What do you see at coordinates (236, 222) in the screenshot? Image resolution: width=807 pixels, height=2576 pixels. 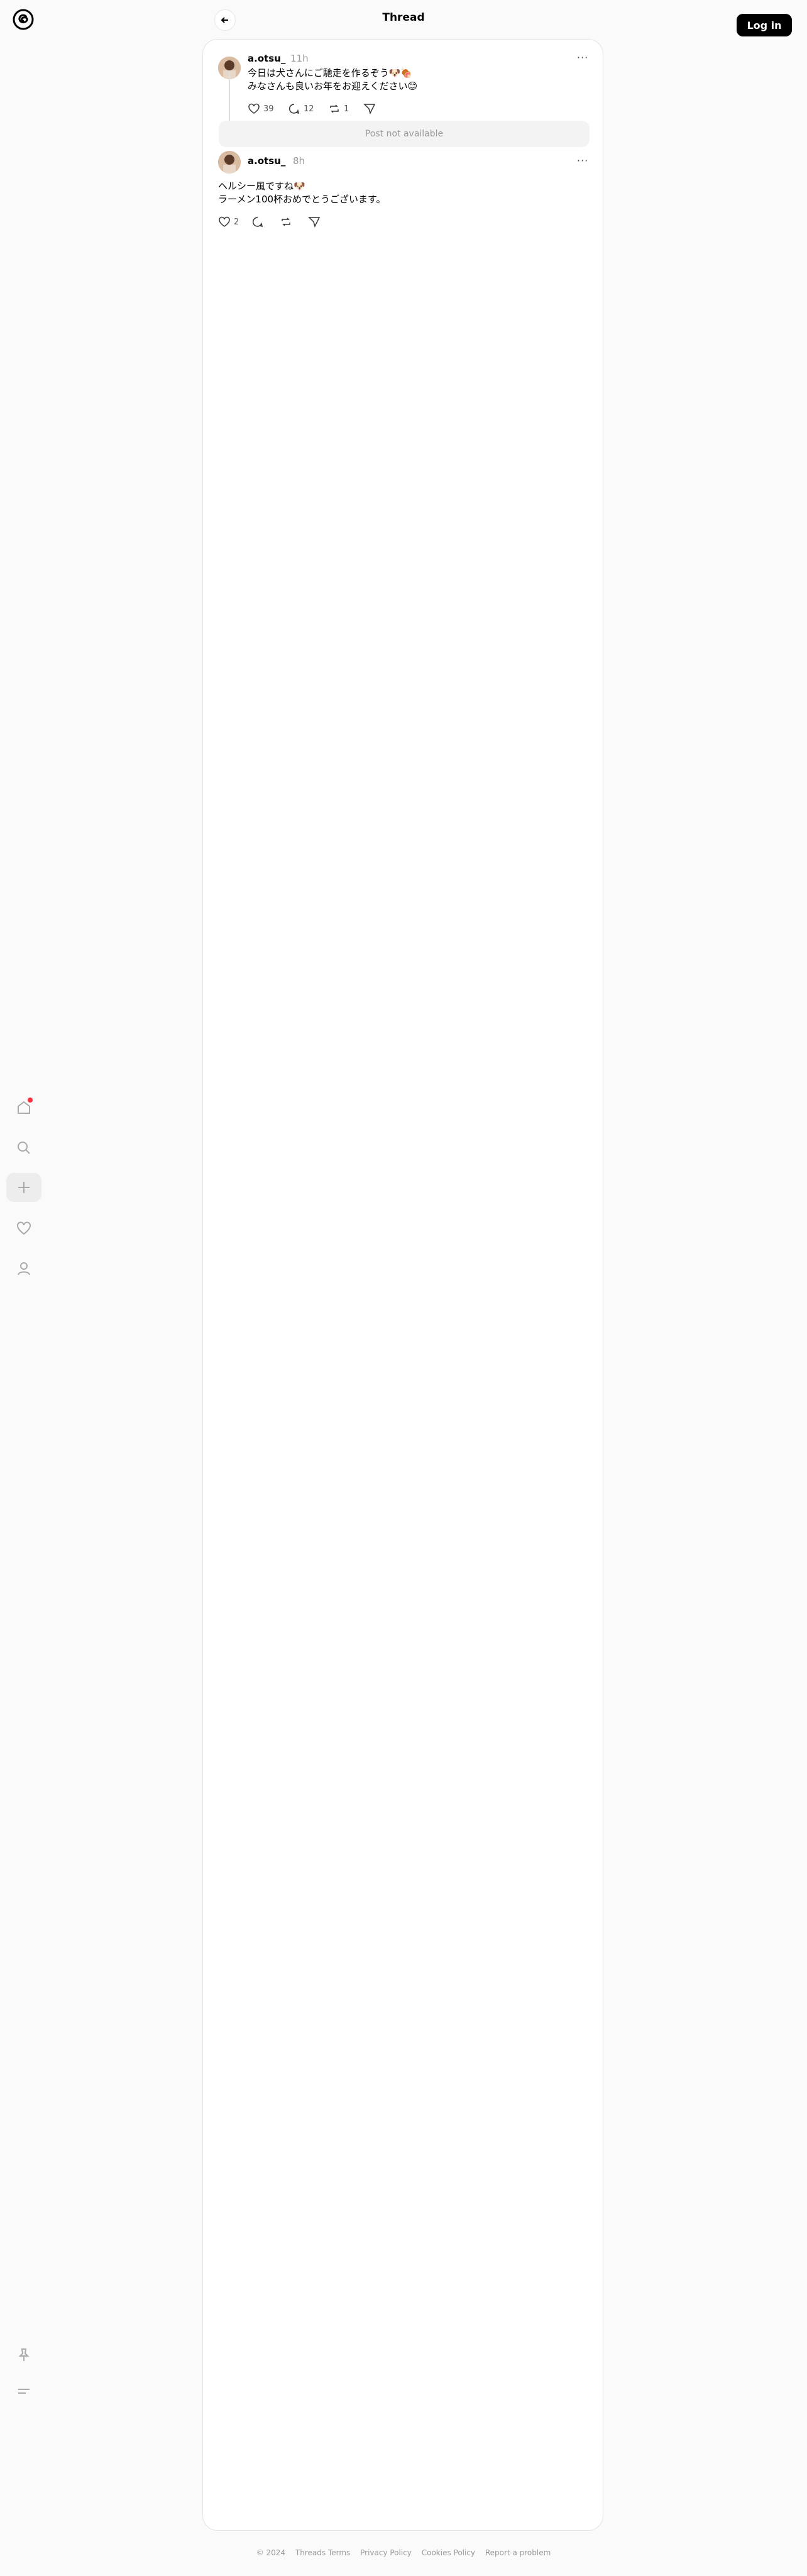 I see `like-count: 2` at bounding box center [236, 222].